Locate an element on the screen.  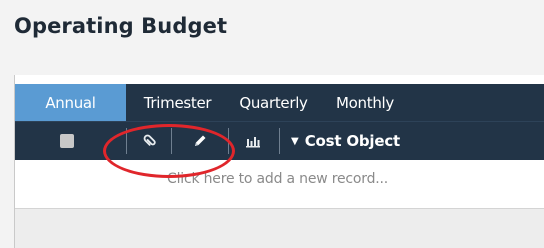
attach-button is located at coordinates (150, 141).